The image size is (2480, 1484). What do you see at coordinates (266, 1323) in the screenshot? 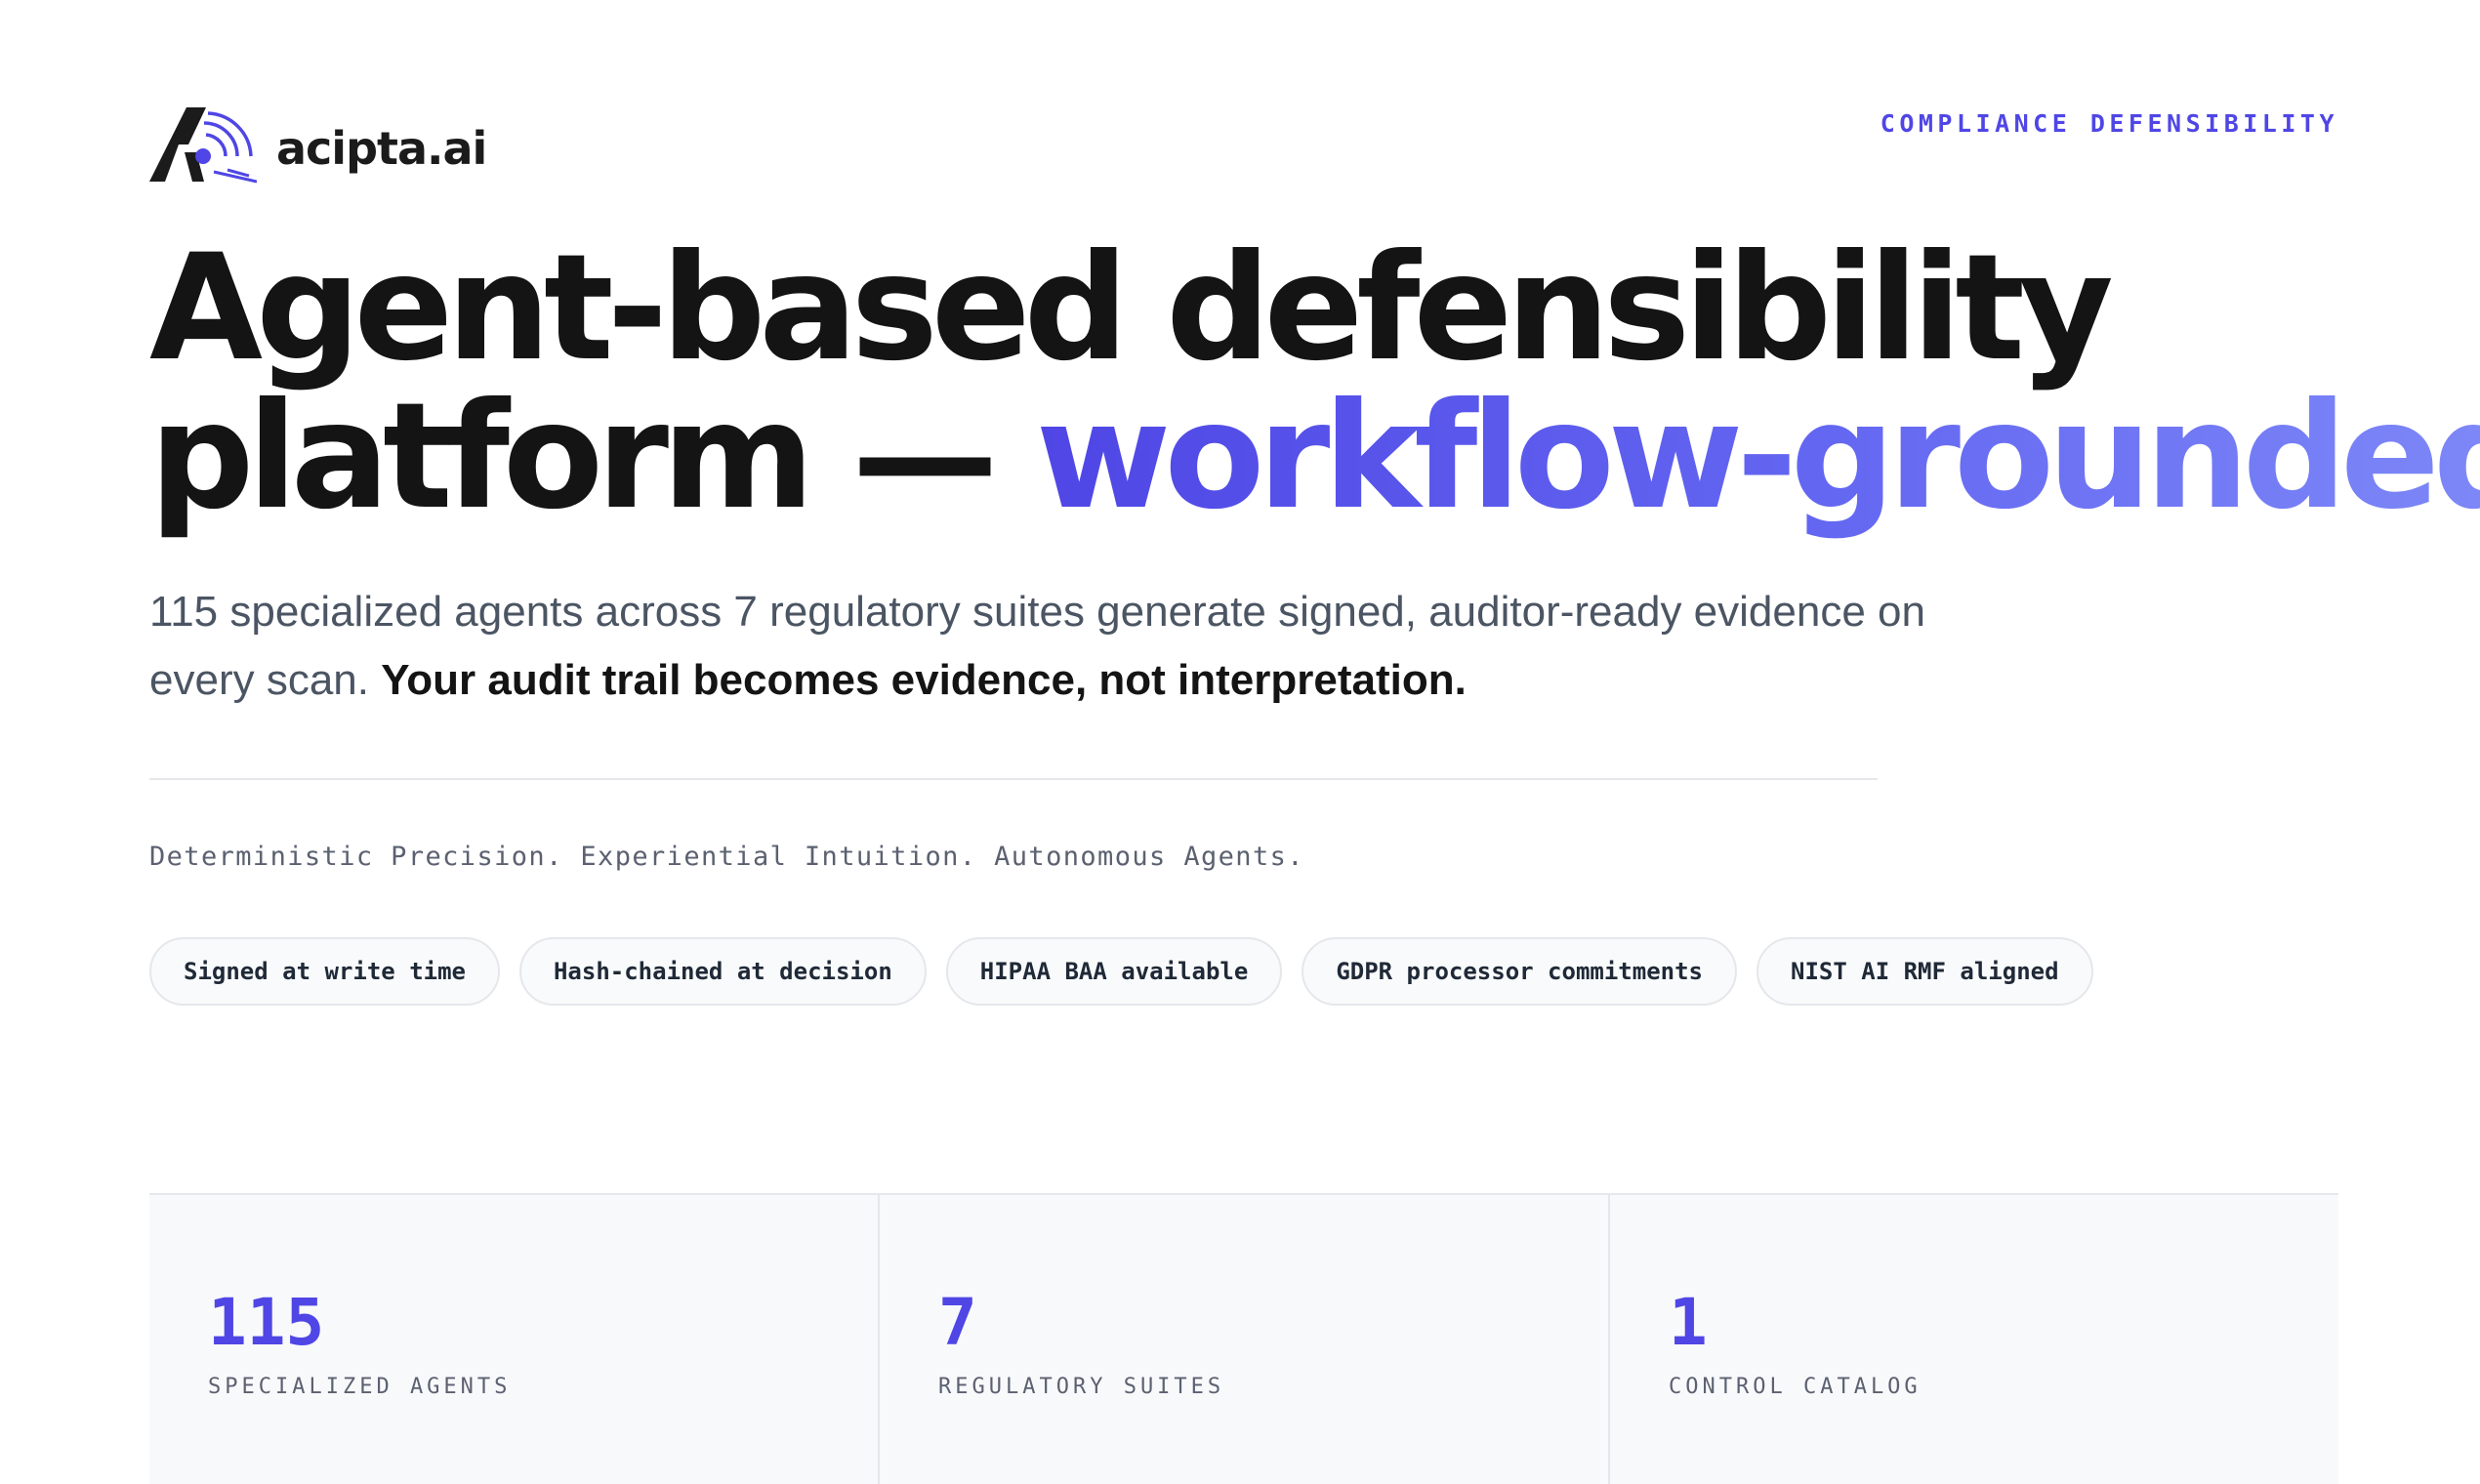
I see `stat-value: 115` at bounding box center [266, 1323].